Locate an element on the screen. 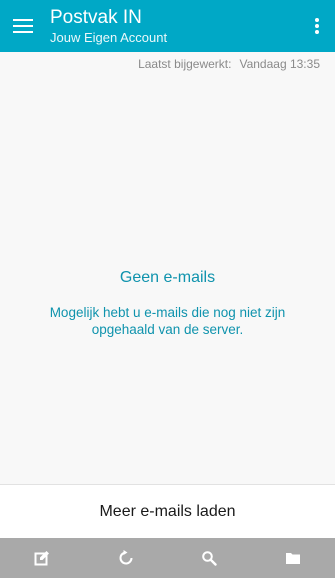 This screenshot has width=335, height=578. empty-state-title: Geen e-mails is located at coordinates (167, 277).